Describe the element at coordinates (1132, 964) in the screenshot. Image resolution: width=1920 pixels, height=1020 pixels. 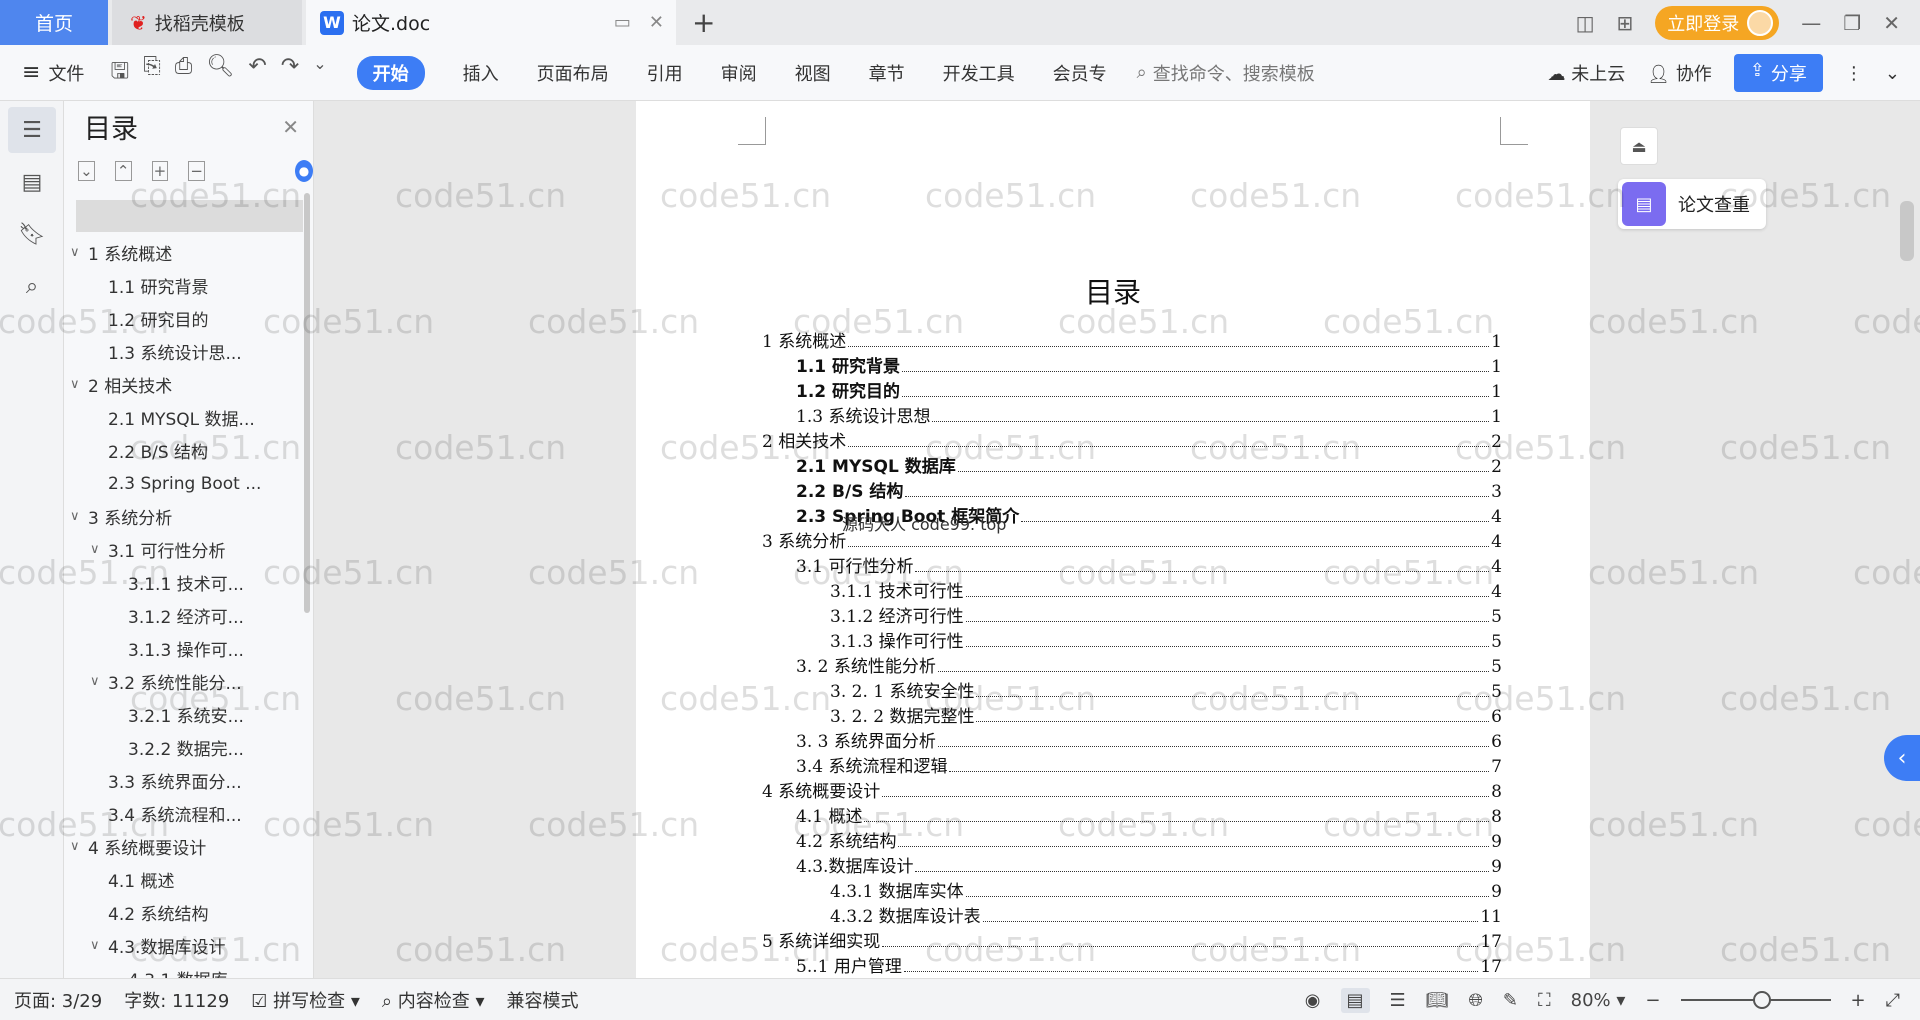
I see `toc-entry: 5..1 用户管理 17` at that location.